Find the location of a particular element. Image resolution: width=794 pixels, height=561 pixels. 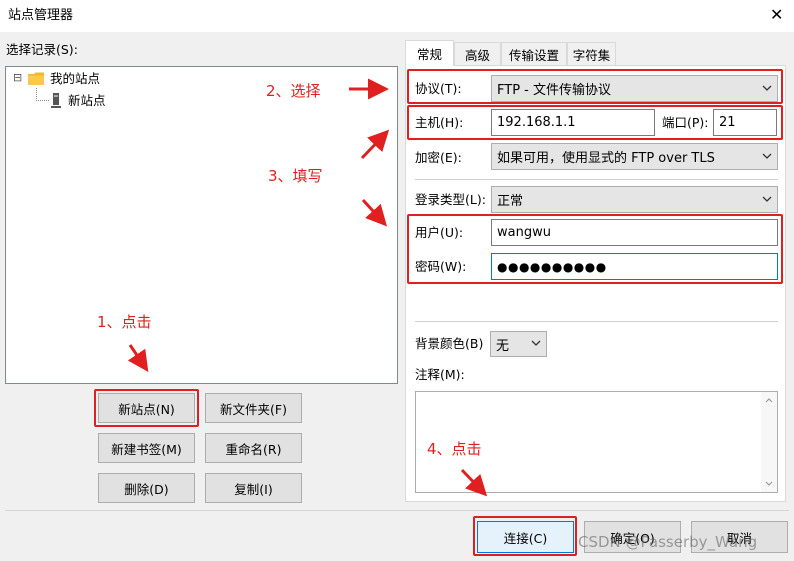

comments-label: 注释(M): is located at coordinates (440, 374).